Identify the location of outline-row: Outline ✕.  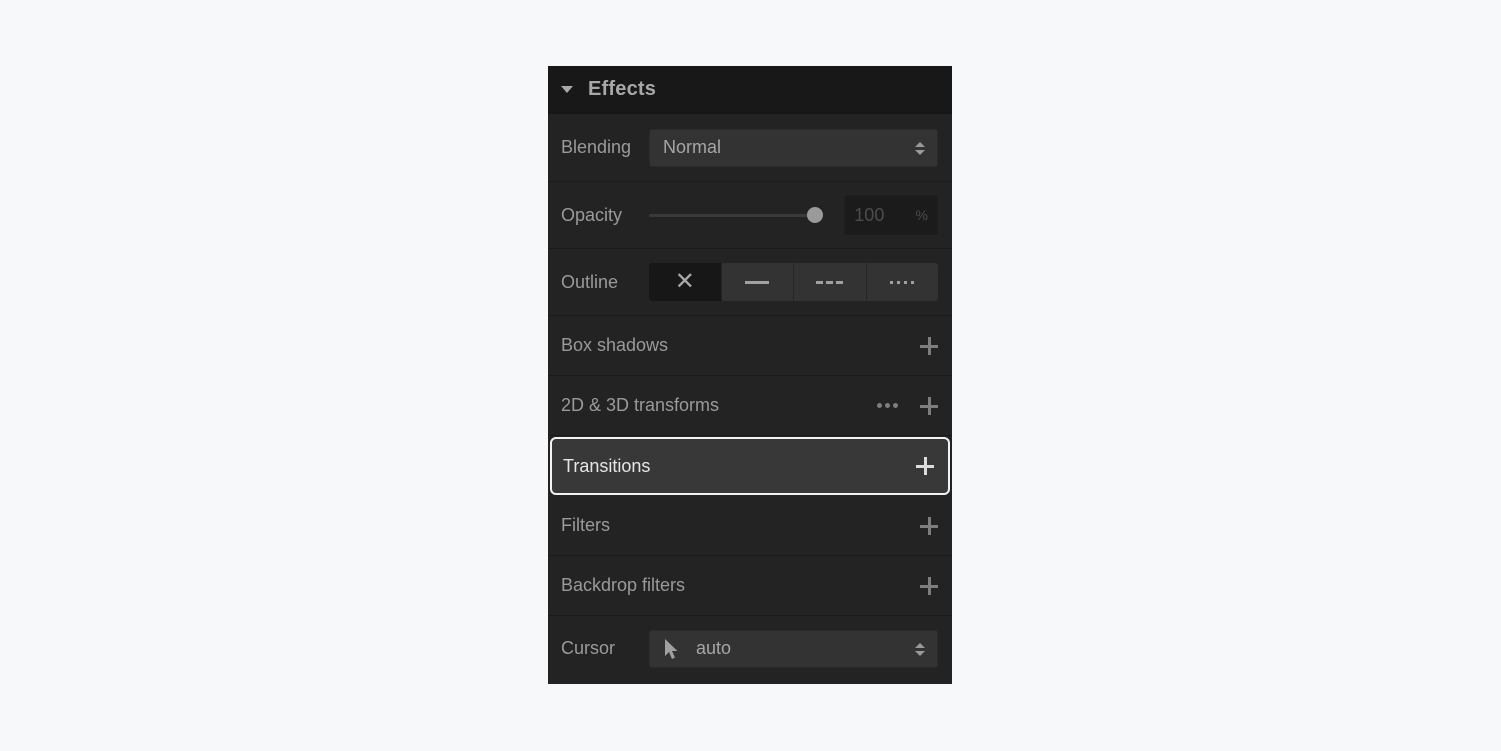
(750, 282).